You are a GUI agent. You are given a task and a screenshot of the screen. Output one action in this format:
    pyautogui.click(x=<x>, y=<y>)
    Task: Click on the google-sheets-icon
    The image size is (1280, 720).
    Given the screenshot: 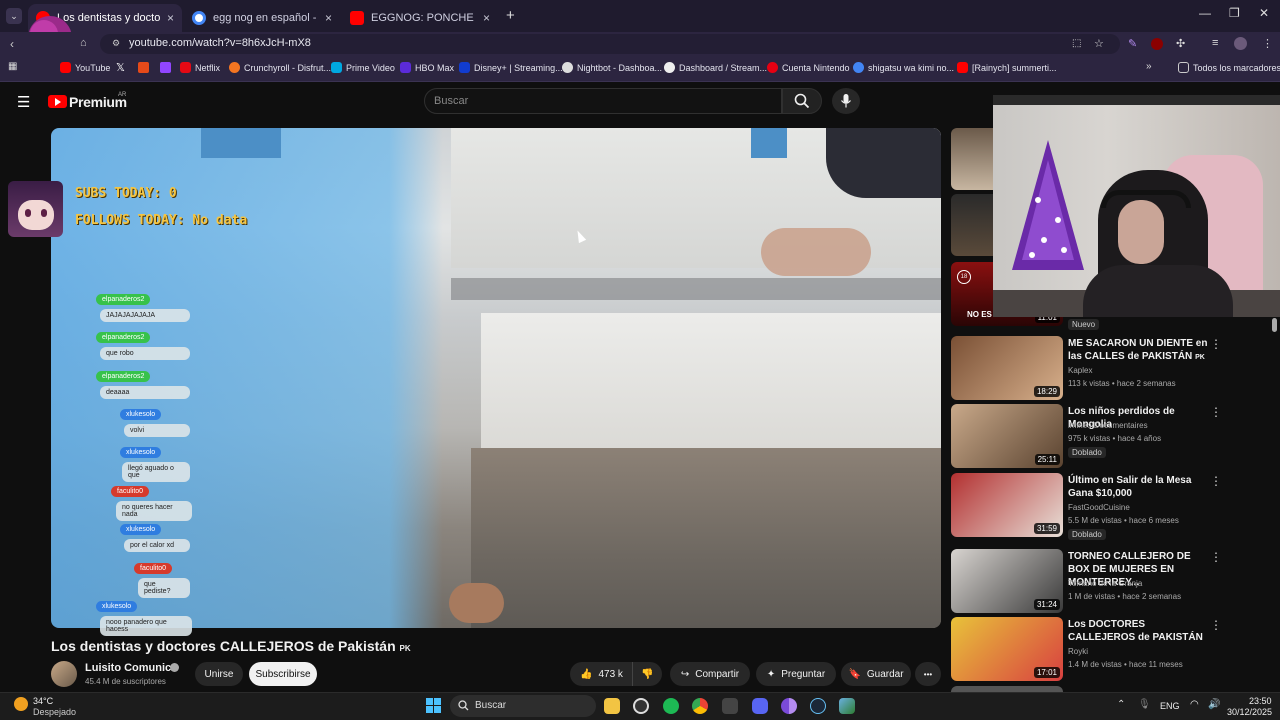 What is the action you would take?
    pyautogui.click(x=143, y=67)
    